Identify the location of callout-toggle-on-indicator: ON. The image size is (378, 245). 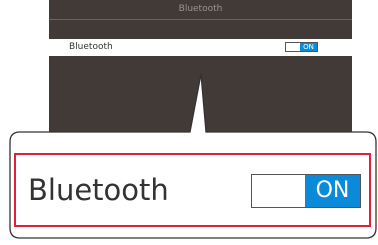
(332, 191).